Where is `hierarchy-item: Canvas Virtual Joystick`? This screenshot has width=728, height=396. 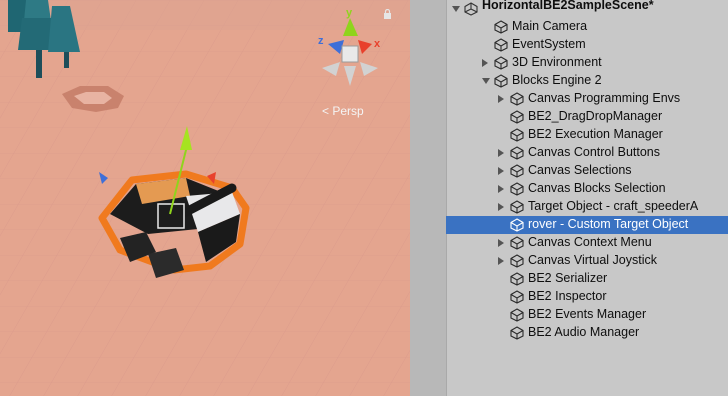
hierarchy-item: Canvas Virtual Joystick is located at coordinates (587, 261).